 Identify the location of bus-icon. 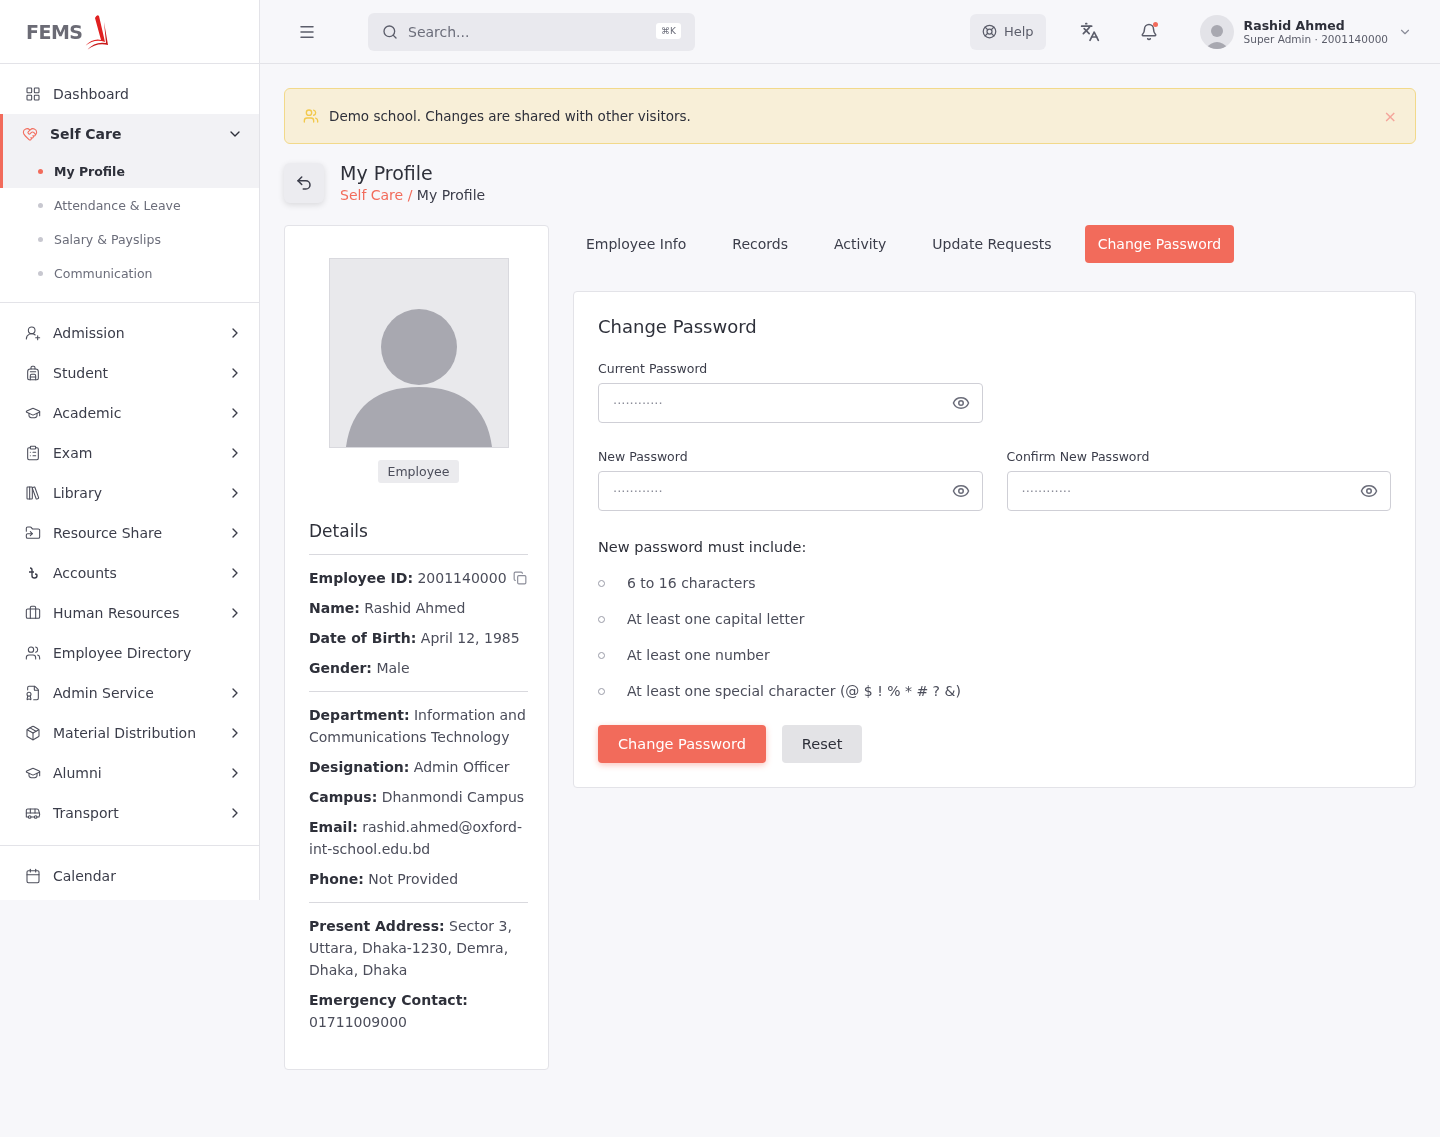
(33, 813).